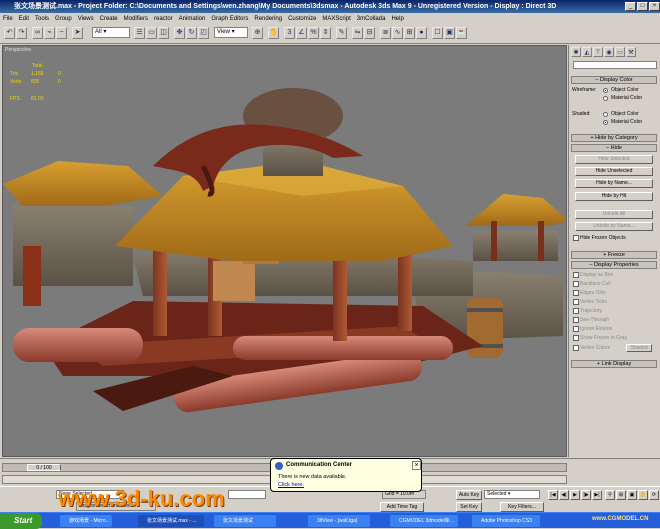 This screenshot has height=529, width=660. What do you see at coordinates (416, 465) in the screenshot?
I see `balloon-close-icon: ×` at bounding box center [416, 465].